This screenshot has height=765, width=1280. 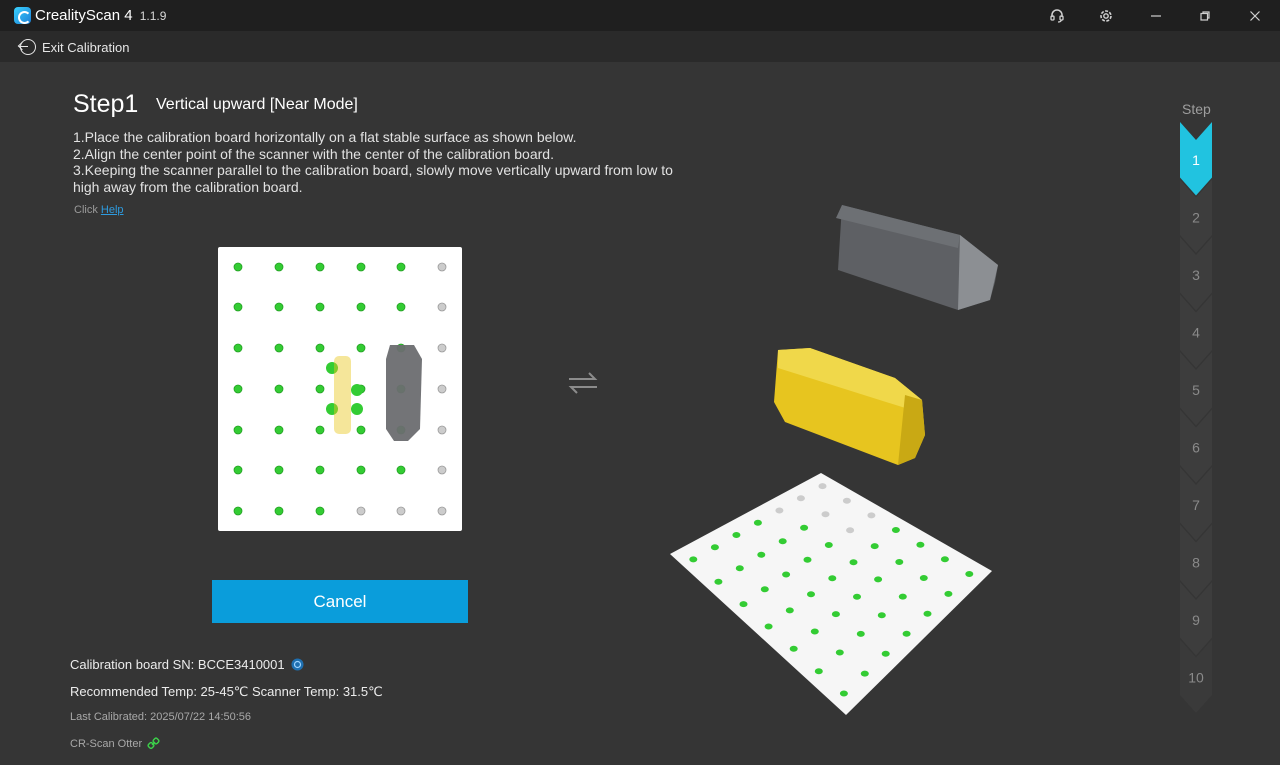 I want to click on device-name: CR-Scan Otter, so click(x=106, y=743).